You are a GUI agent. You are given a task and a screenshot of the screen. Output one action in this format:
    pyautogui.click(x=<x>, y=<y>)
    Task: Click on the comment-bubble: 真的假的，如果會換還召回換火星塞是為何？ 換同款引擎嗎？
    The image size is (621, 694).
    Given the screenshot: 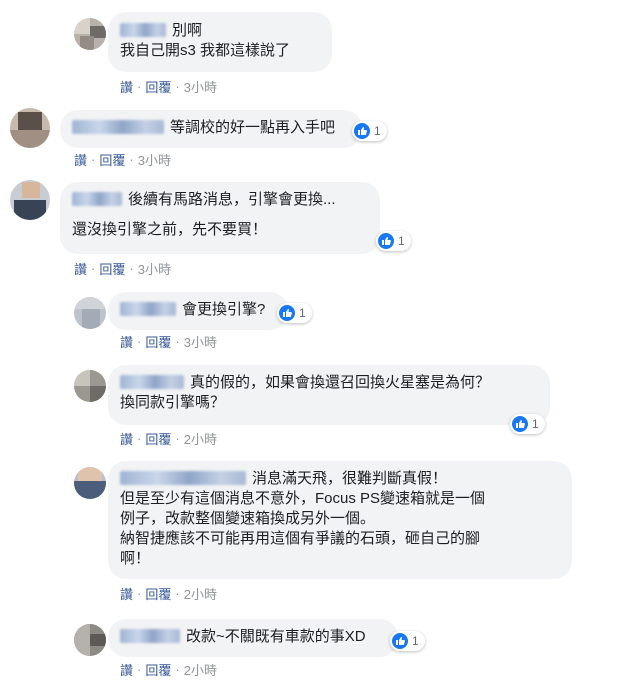 What is the action you would take?
    pyautogui.click(x=329, y=395)
    